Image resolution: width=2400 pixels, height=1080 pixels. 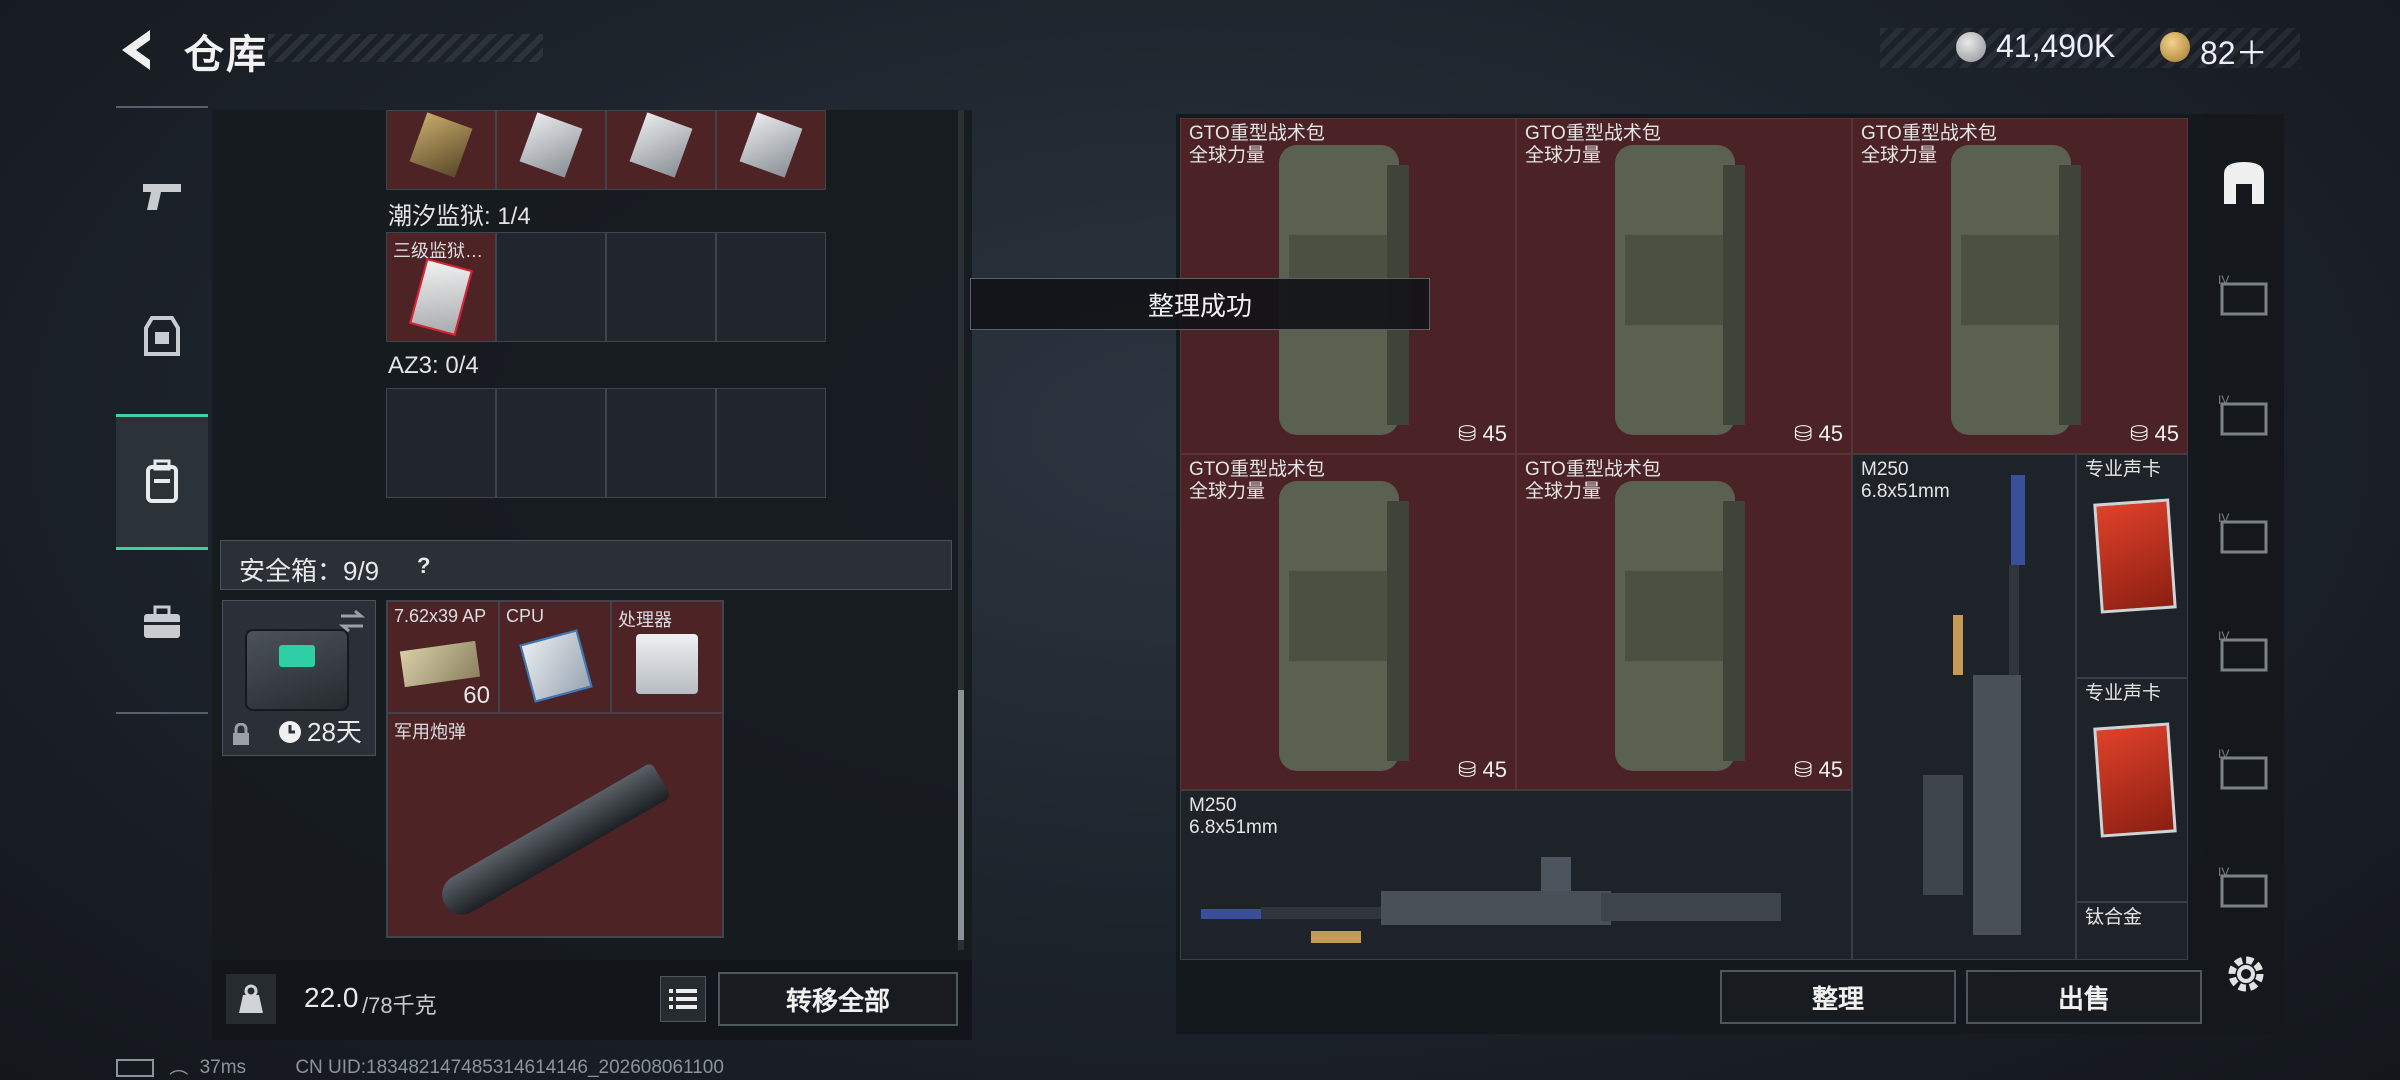 I want to click on item-count: 60, so click(x=476, y=695).